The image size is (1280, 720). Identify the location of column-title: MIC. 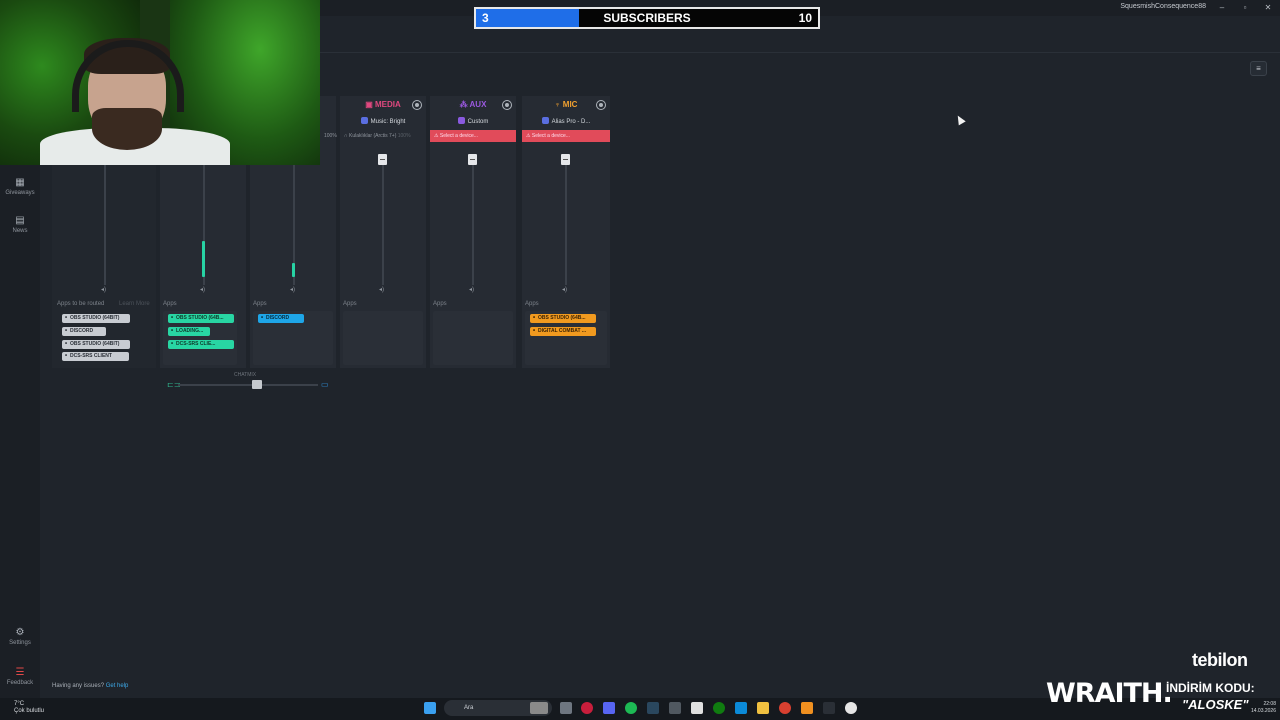
(570, 104).